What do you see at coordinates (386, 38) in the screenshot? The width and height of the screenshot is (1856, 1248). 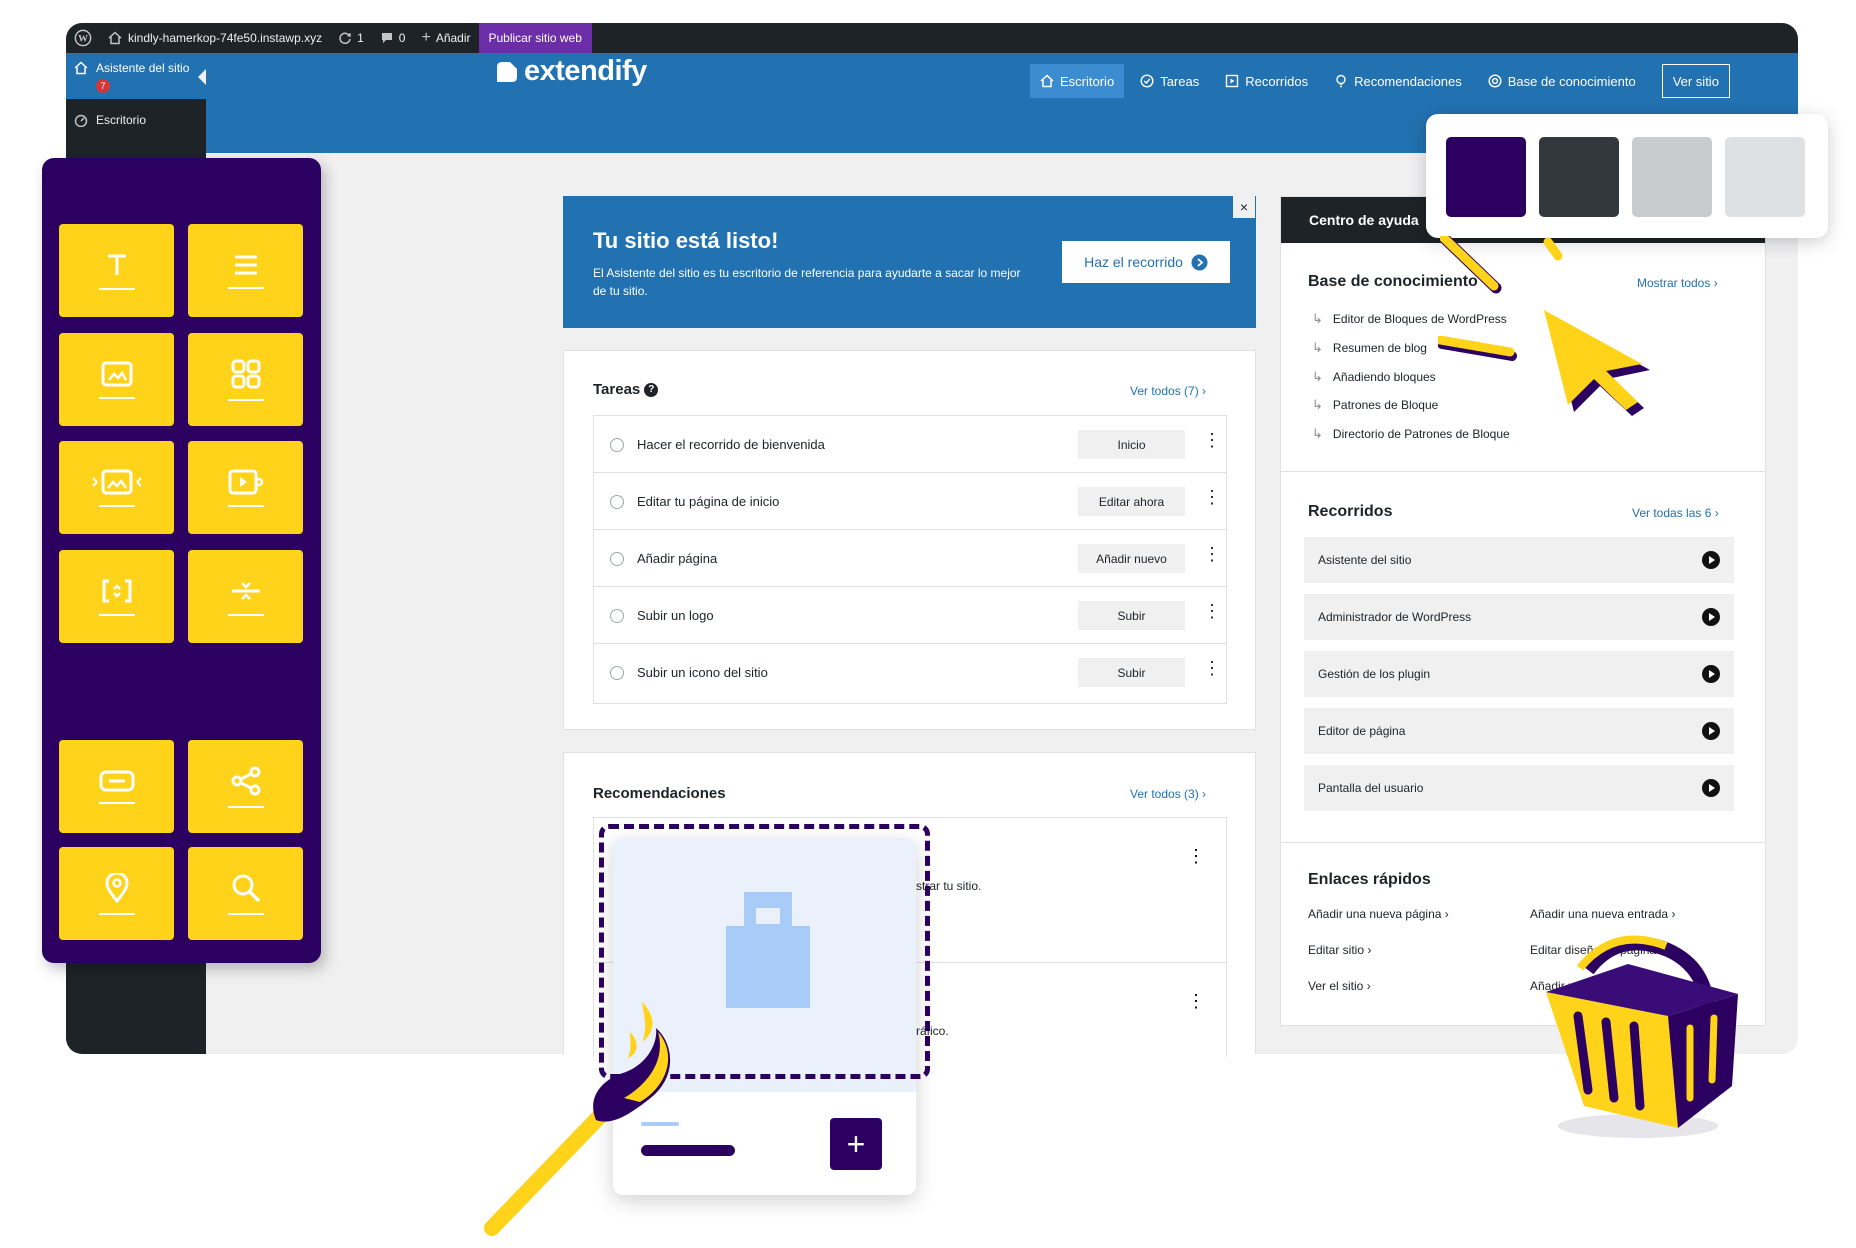 I see `comment-icon` at bounding box center [386, 38].